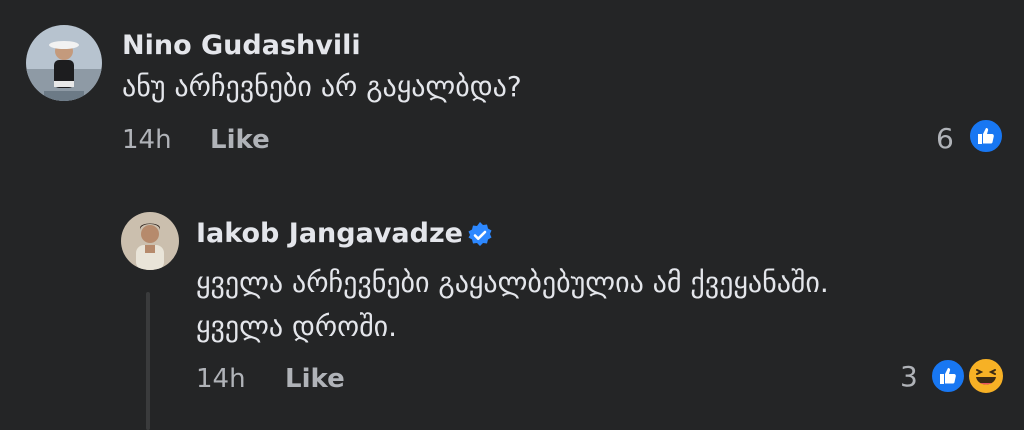  What do you see at coordinates (329, 233) in the screenshot?
I see `reply-author: Iakob Jangavadze` at bounding box center [329, 233].